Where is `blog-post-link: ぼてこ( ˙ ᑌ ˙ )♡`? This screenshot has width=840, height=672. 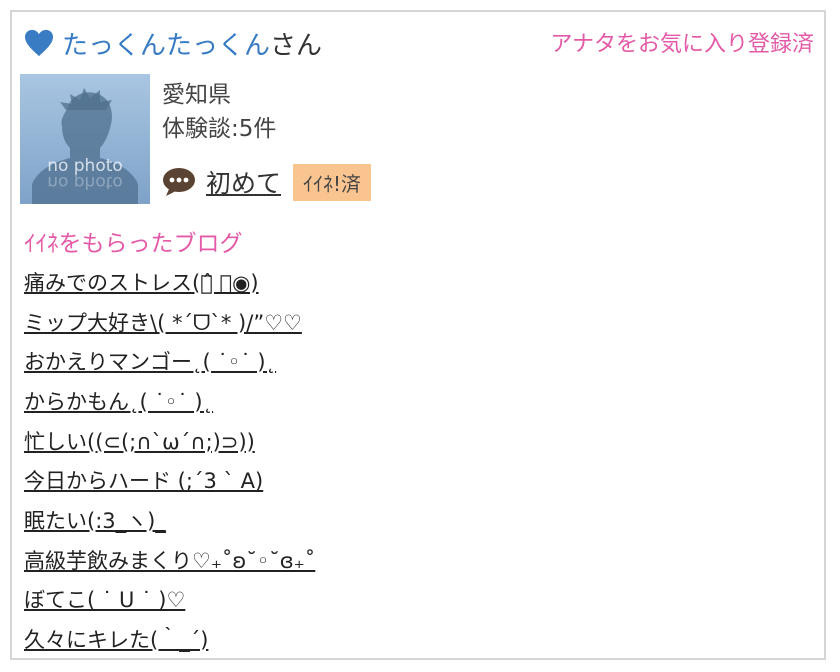
blog-post-link: ぼてこ( ˙ ᑌ ˙ )♡ is located at coordinates (104, 599).